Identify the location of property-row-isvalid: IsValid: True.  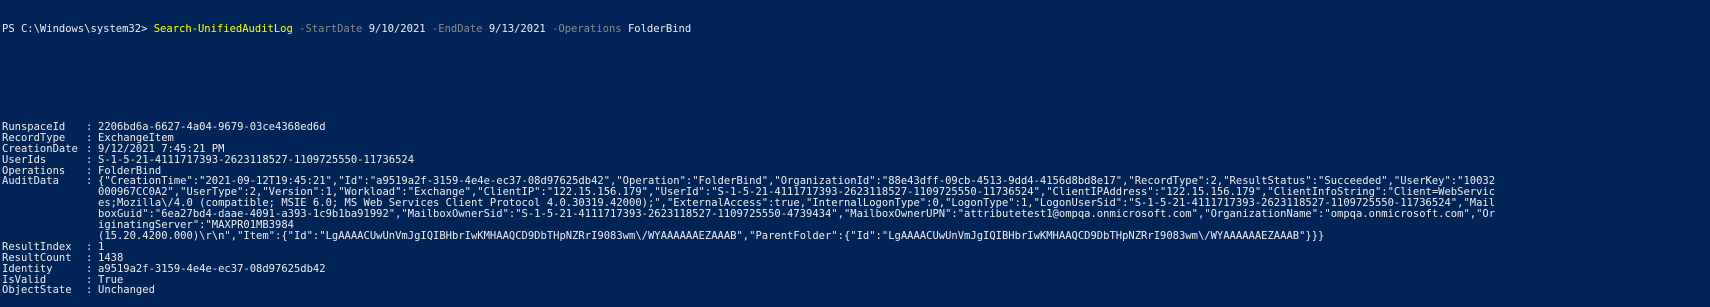
(852, 279).